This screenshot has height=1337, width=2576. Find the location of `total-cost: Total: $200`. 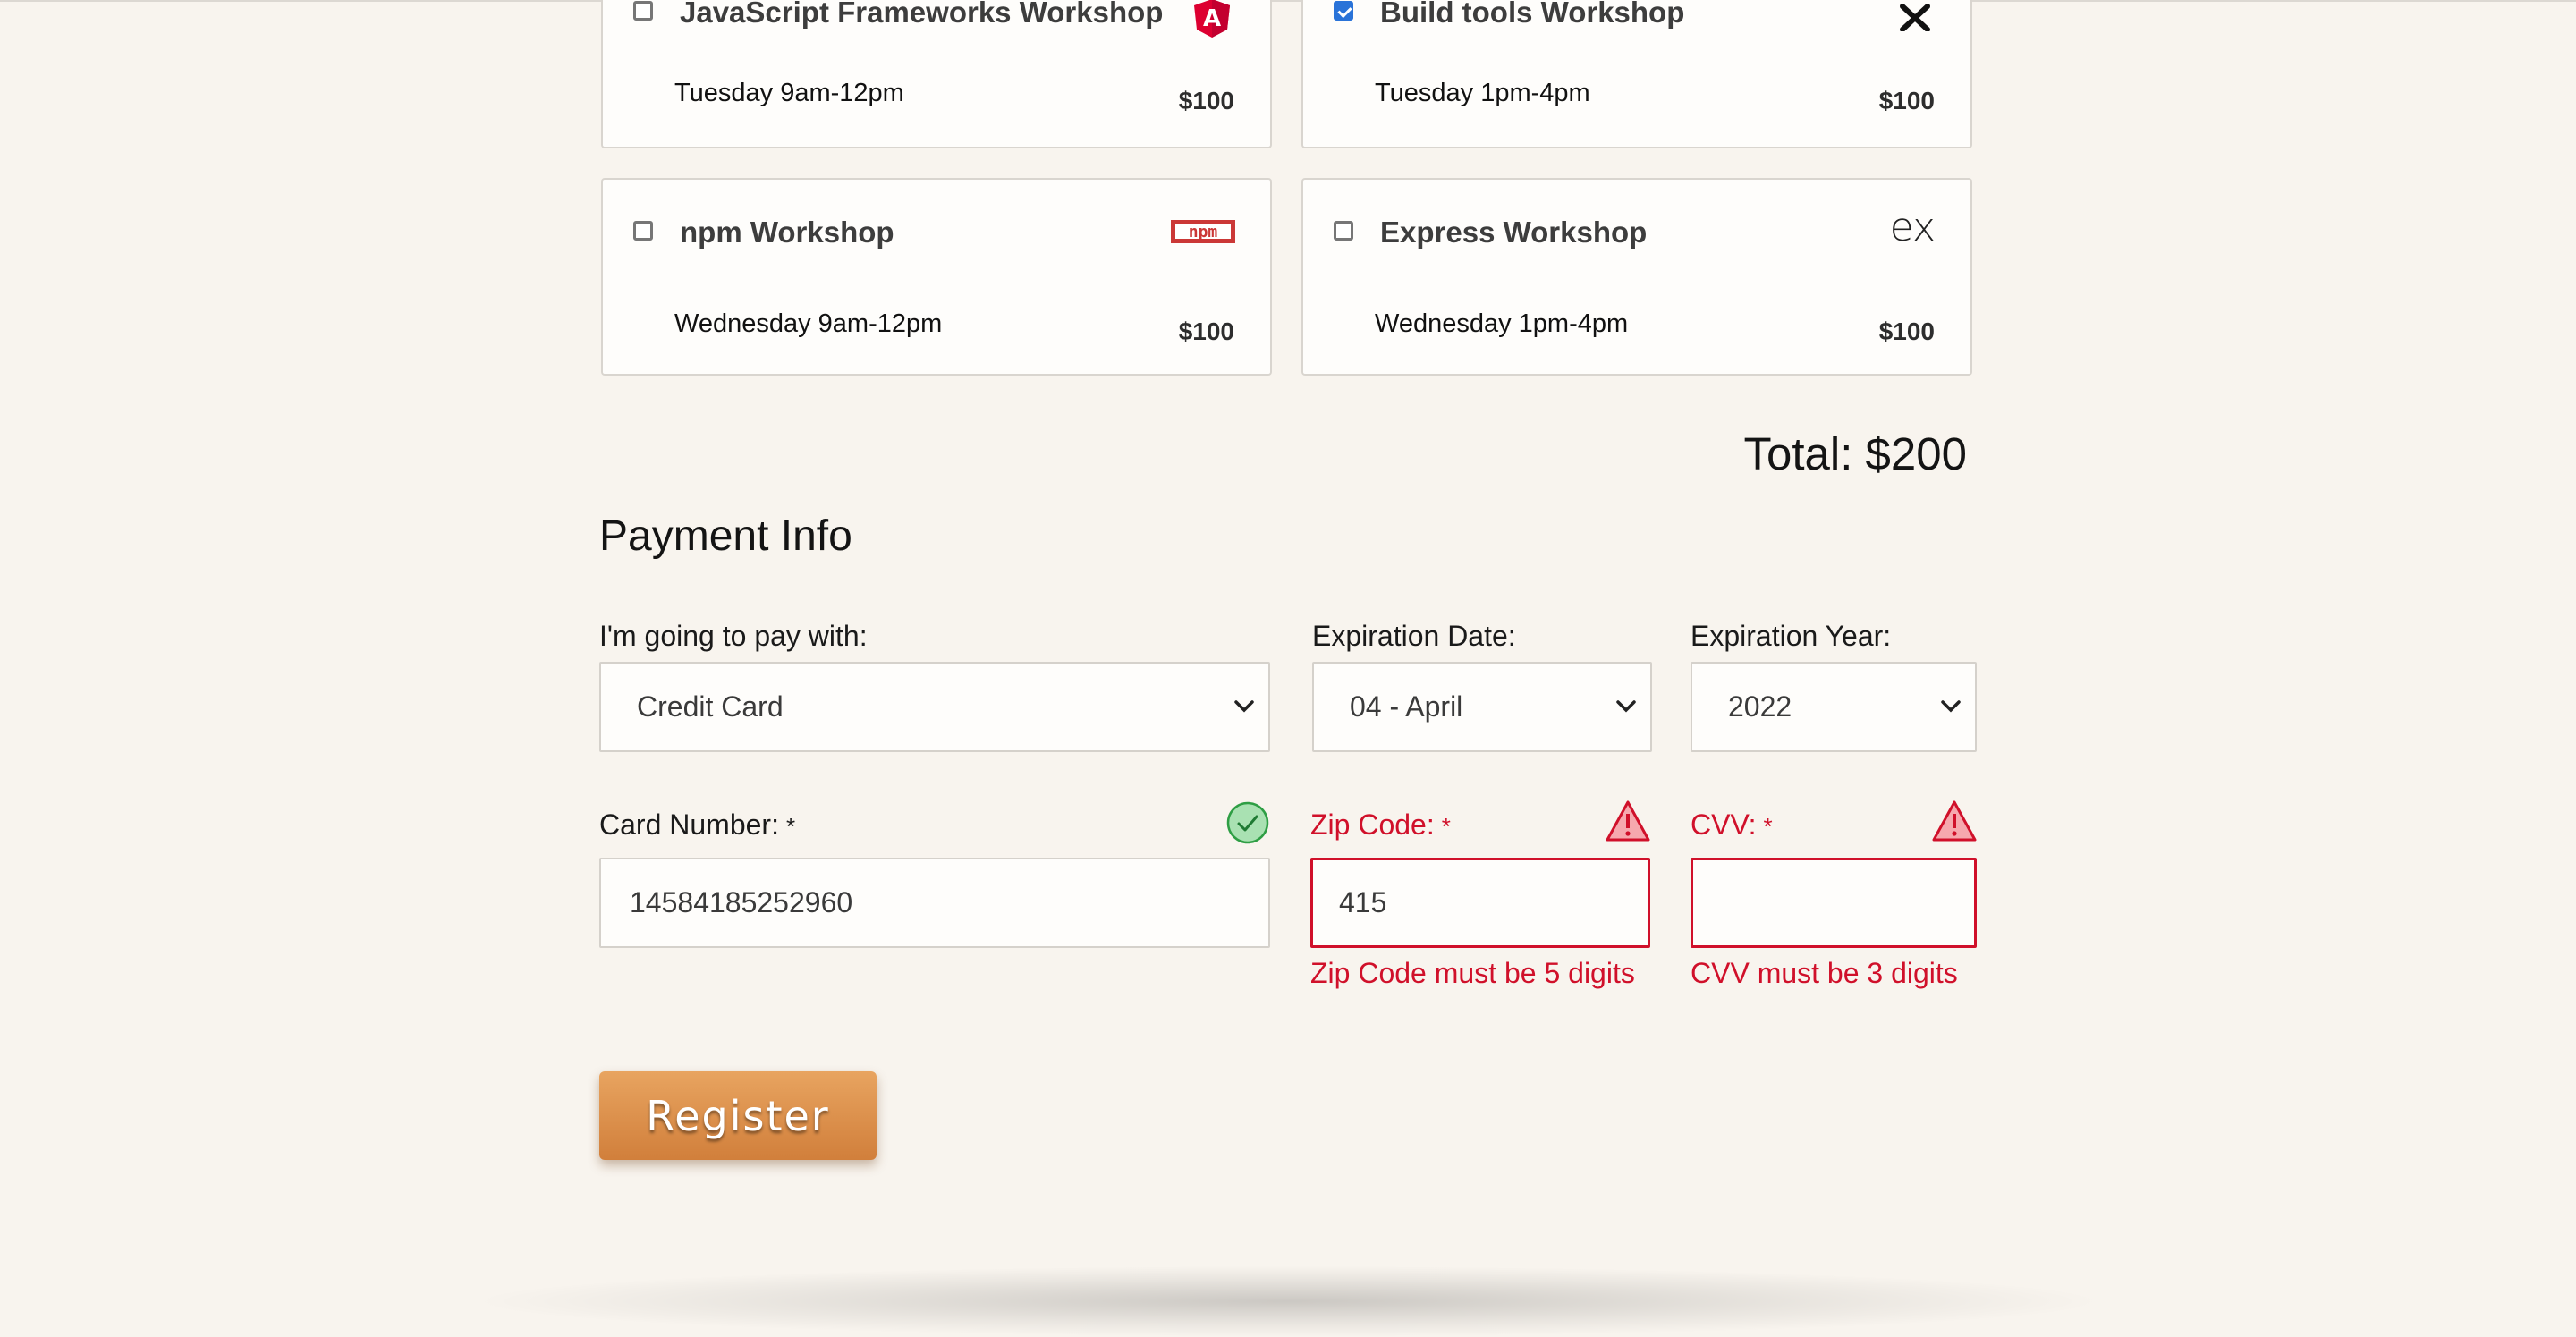

total-cost: Total: $200 is located at coordinates (1855, 453).